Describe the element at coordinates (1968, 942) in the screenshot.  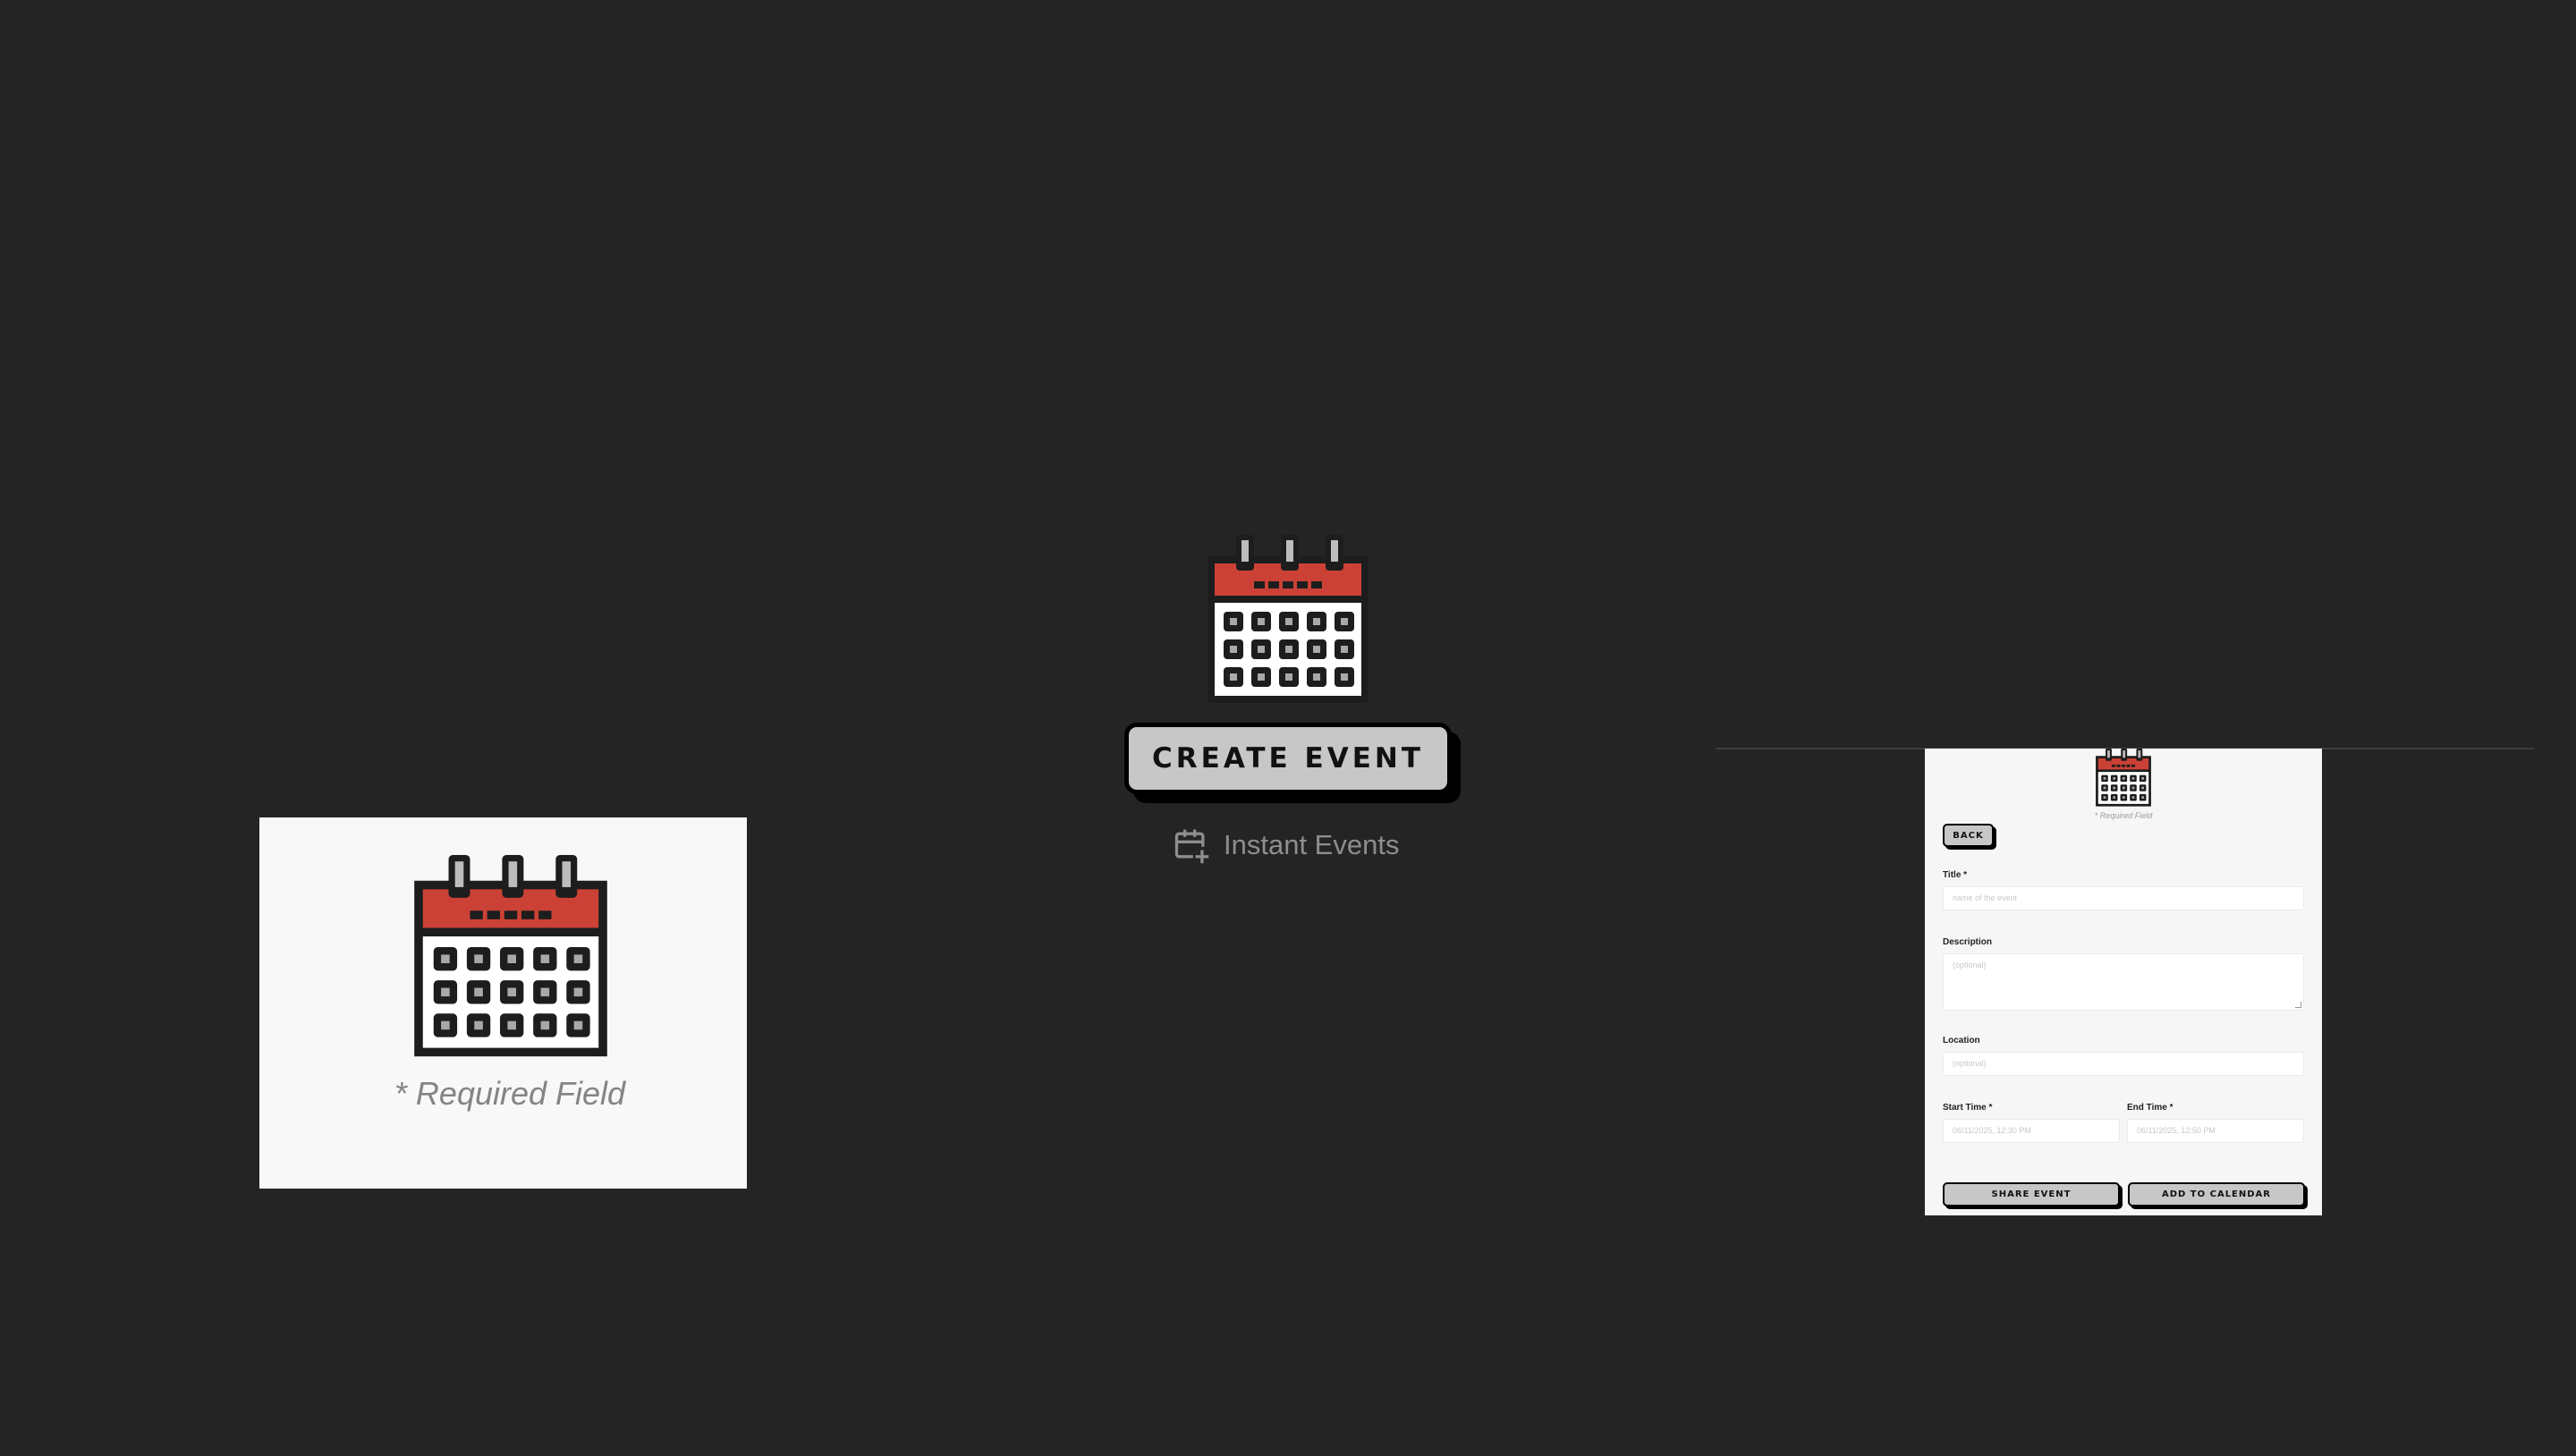
I see `description-label: Description` at that location.